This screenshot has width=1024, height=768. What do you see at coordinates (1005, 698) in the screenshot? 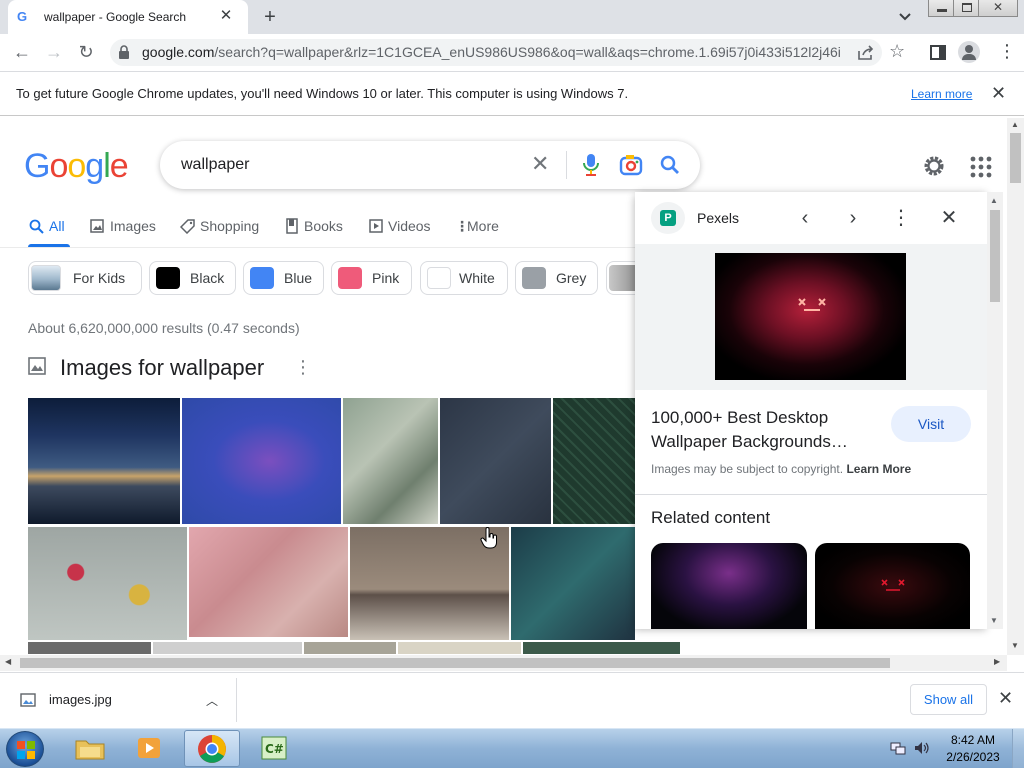
I see `download-bar-close-icon: ✕` at bounding box center [1005, 698].